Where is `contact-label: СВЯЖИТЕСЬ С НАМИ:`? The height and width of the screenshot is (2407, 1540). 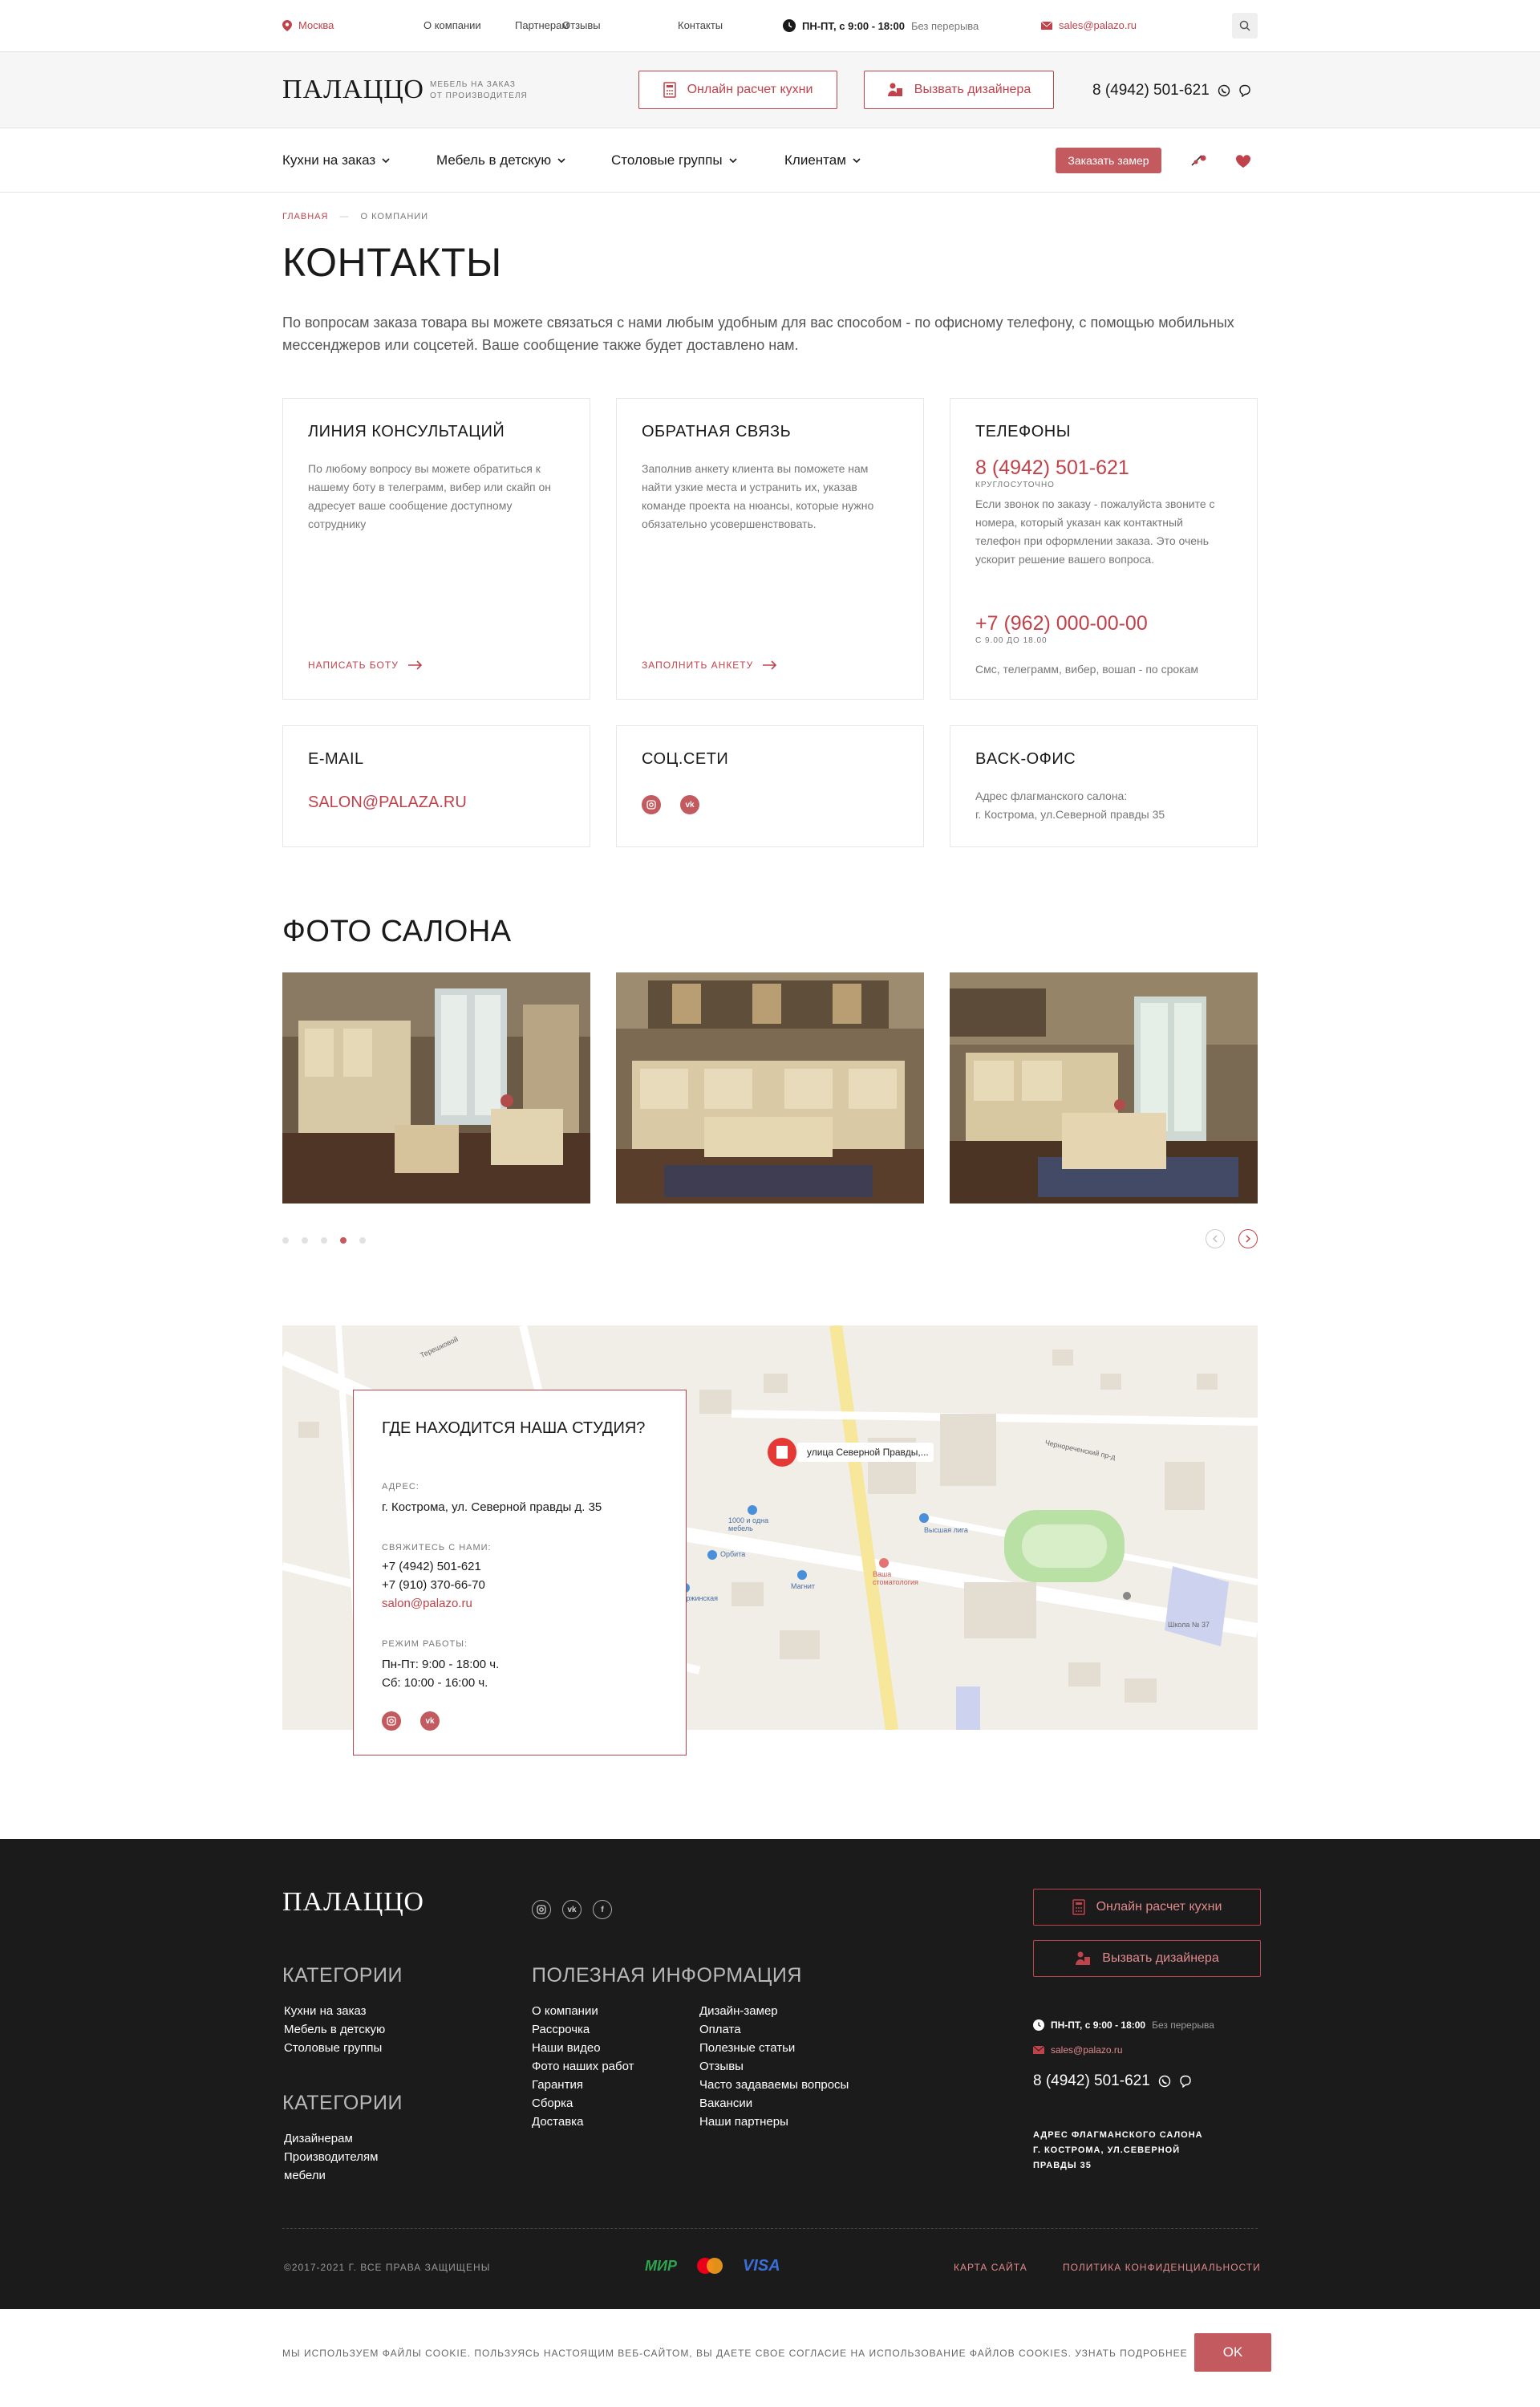
contact-label: СВЯЖИТЕСЬ С НАМИ: is located at coordinates (437, 1548).